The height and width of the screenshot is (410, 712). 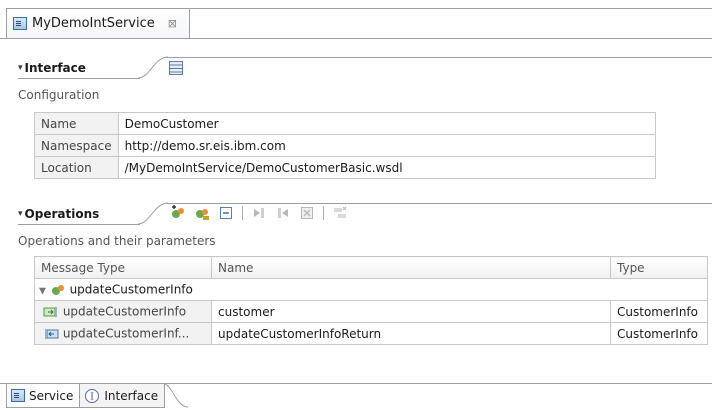 I want to click on operations-section-header: ▾ Operations, so click(x=58, y=213).